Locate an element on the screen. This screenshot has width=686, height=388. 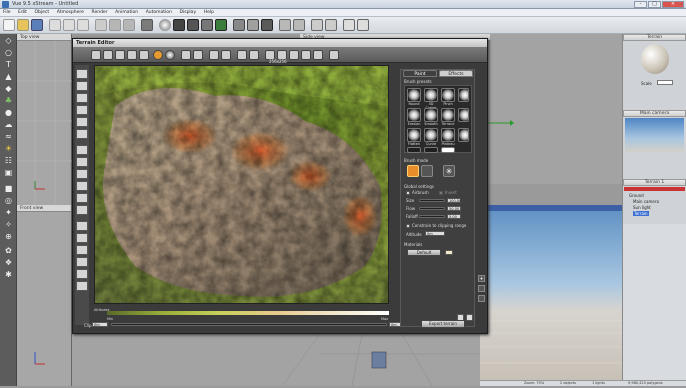
brush-mode-paint-icon is located at coordinates (427, 171).